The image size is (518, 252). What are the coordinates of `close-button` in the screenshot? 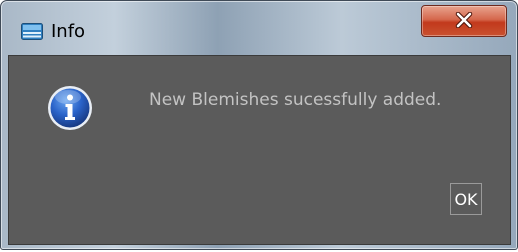 It's located at (464, 21).